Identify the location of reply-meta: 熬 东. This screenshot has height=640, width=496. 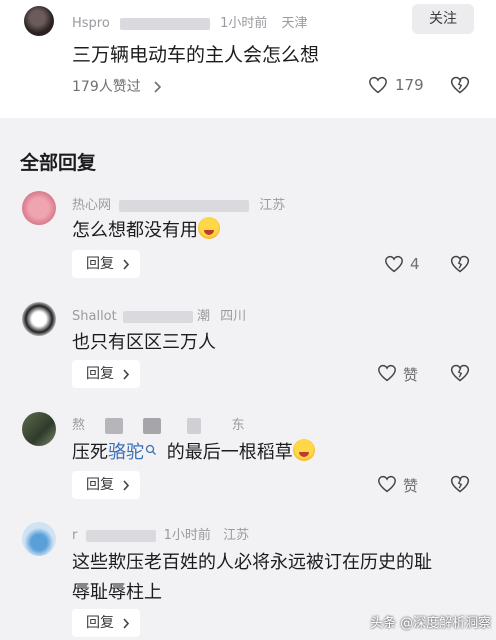
(158, 424).